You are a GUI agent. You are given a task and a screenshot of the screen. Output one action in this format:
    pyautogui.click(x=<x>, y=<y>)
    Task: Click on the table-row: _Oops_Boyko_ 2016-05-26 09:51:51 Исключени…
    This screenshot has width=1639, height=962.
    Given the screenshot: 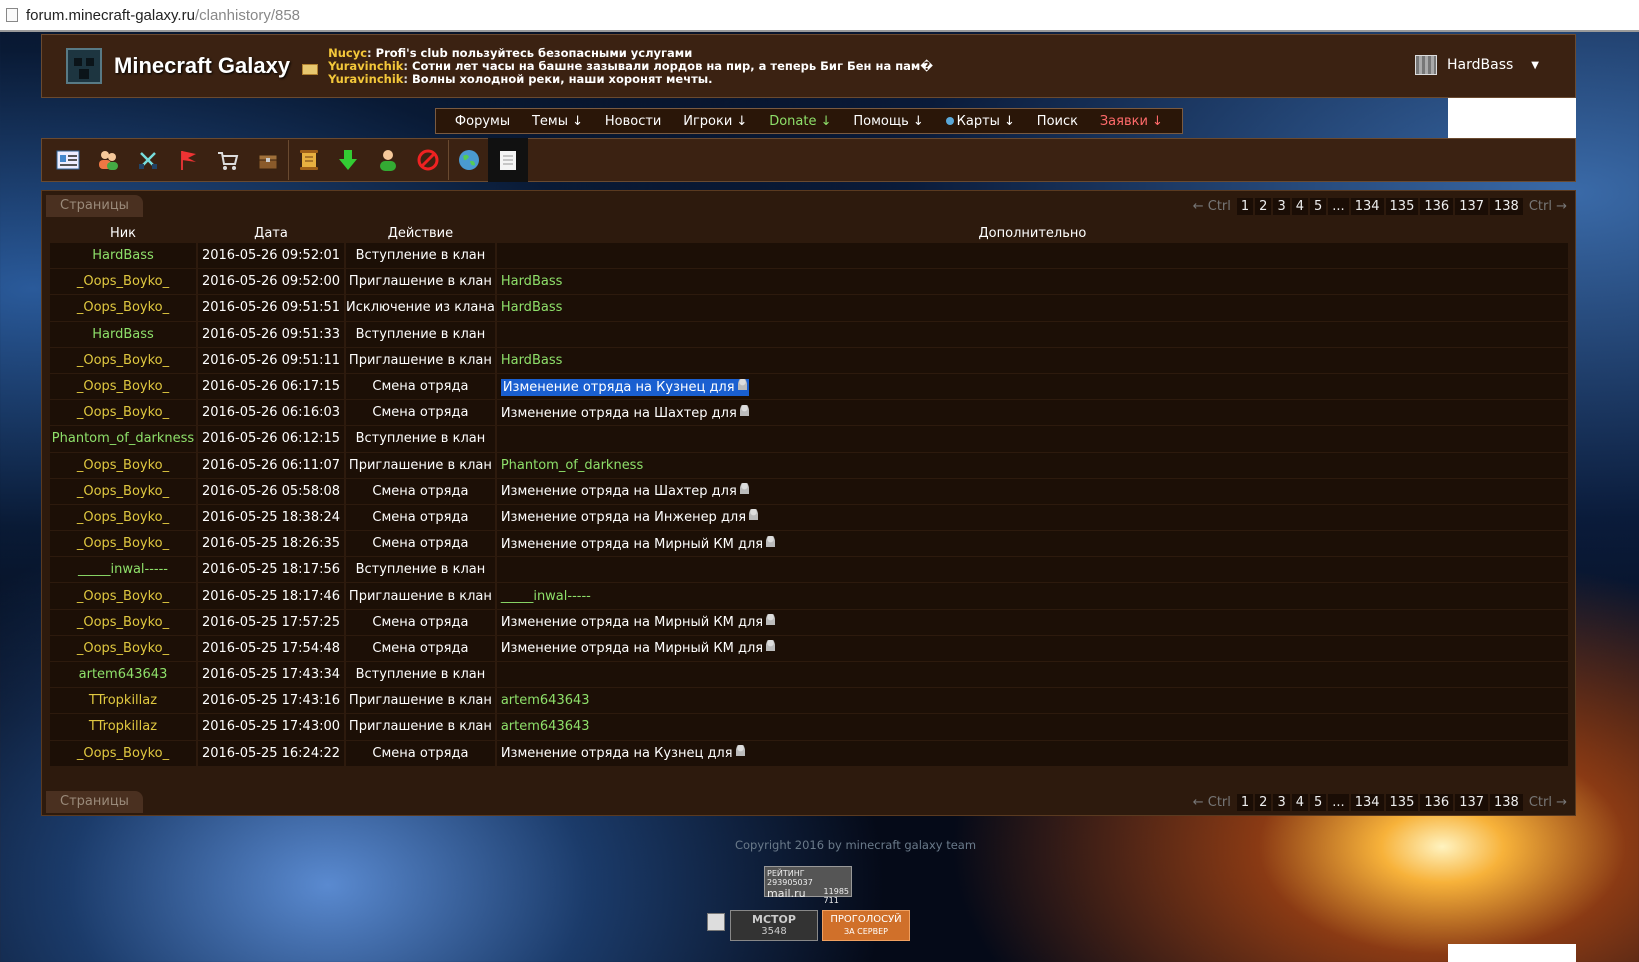 What is the action you would take?
    pyautogui.click(x=809, y=308)
    